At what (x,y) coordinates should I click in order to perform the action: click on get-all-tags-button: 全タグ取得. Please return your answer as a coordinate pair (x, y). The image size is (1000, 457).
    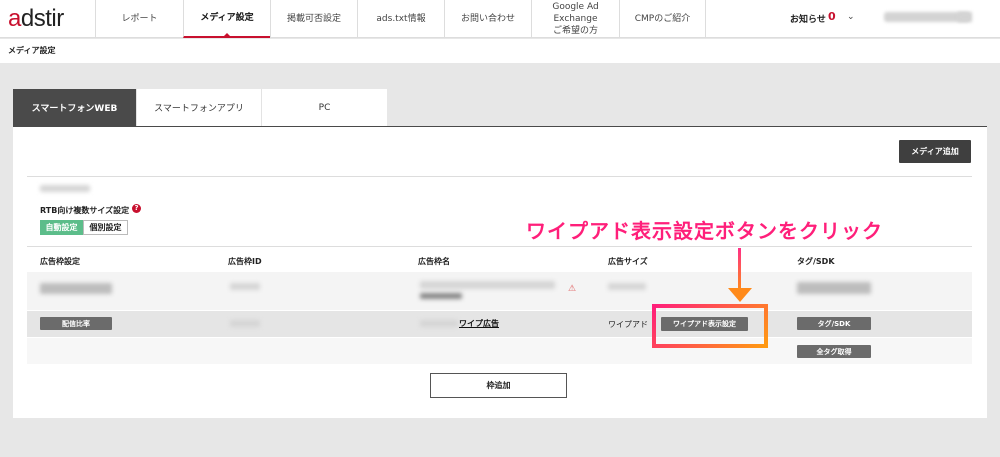
    Looking at the image, I should click on (834, 351).